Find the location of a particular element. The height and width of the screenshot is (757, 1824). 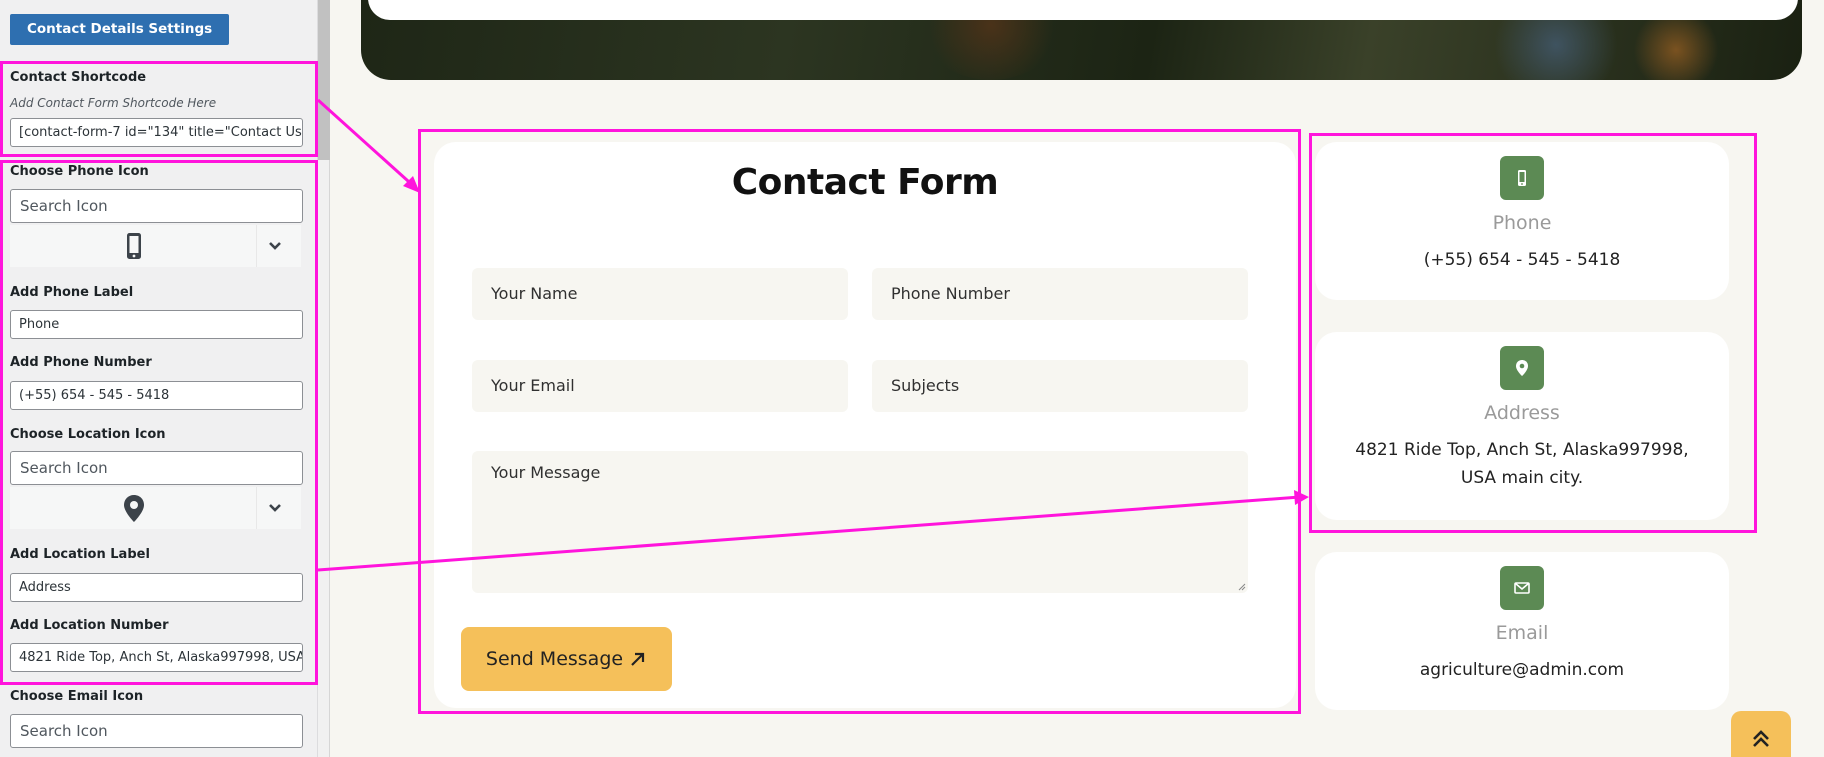

arrow-up-right-icon is located at coordinates (638, 659).